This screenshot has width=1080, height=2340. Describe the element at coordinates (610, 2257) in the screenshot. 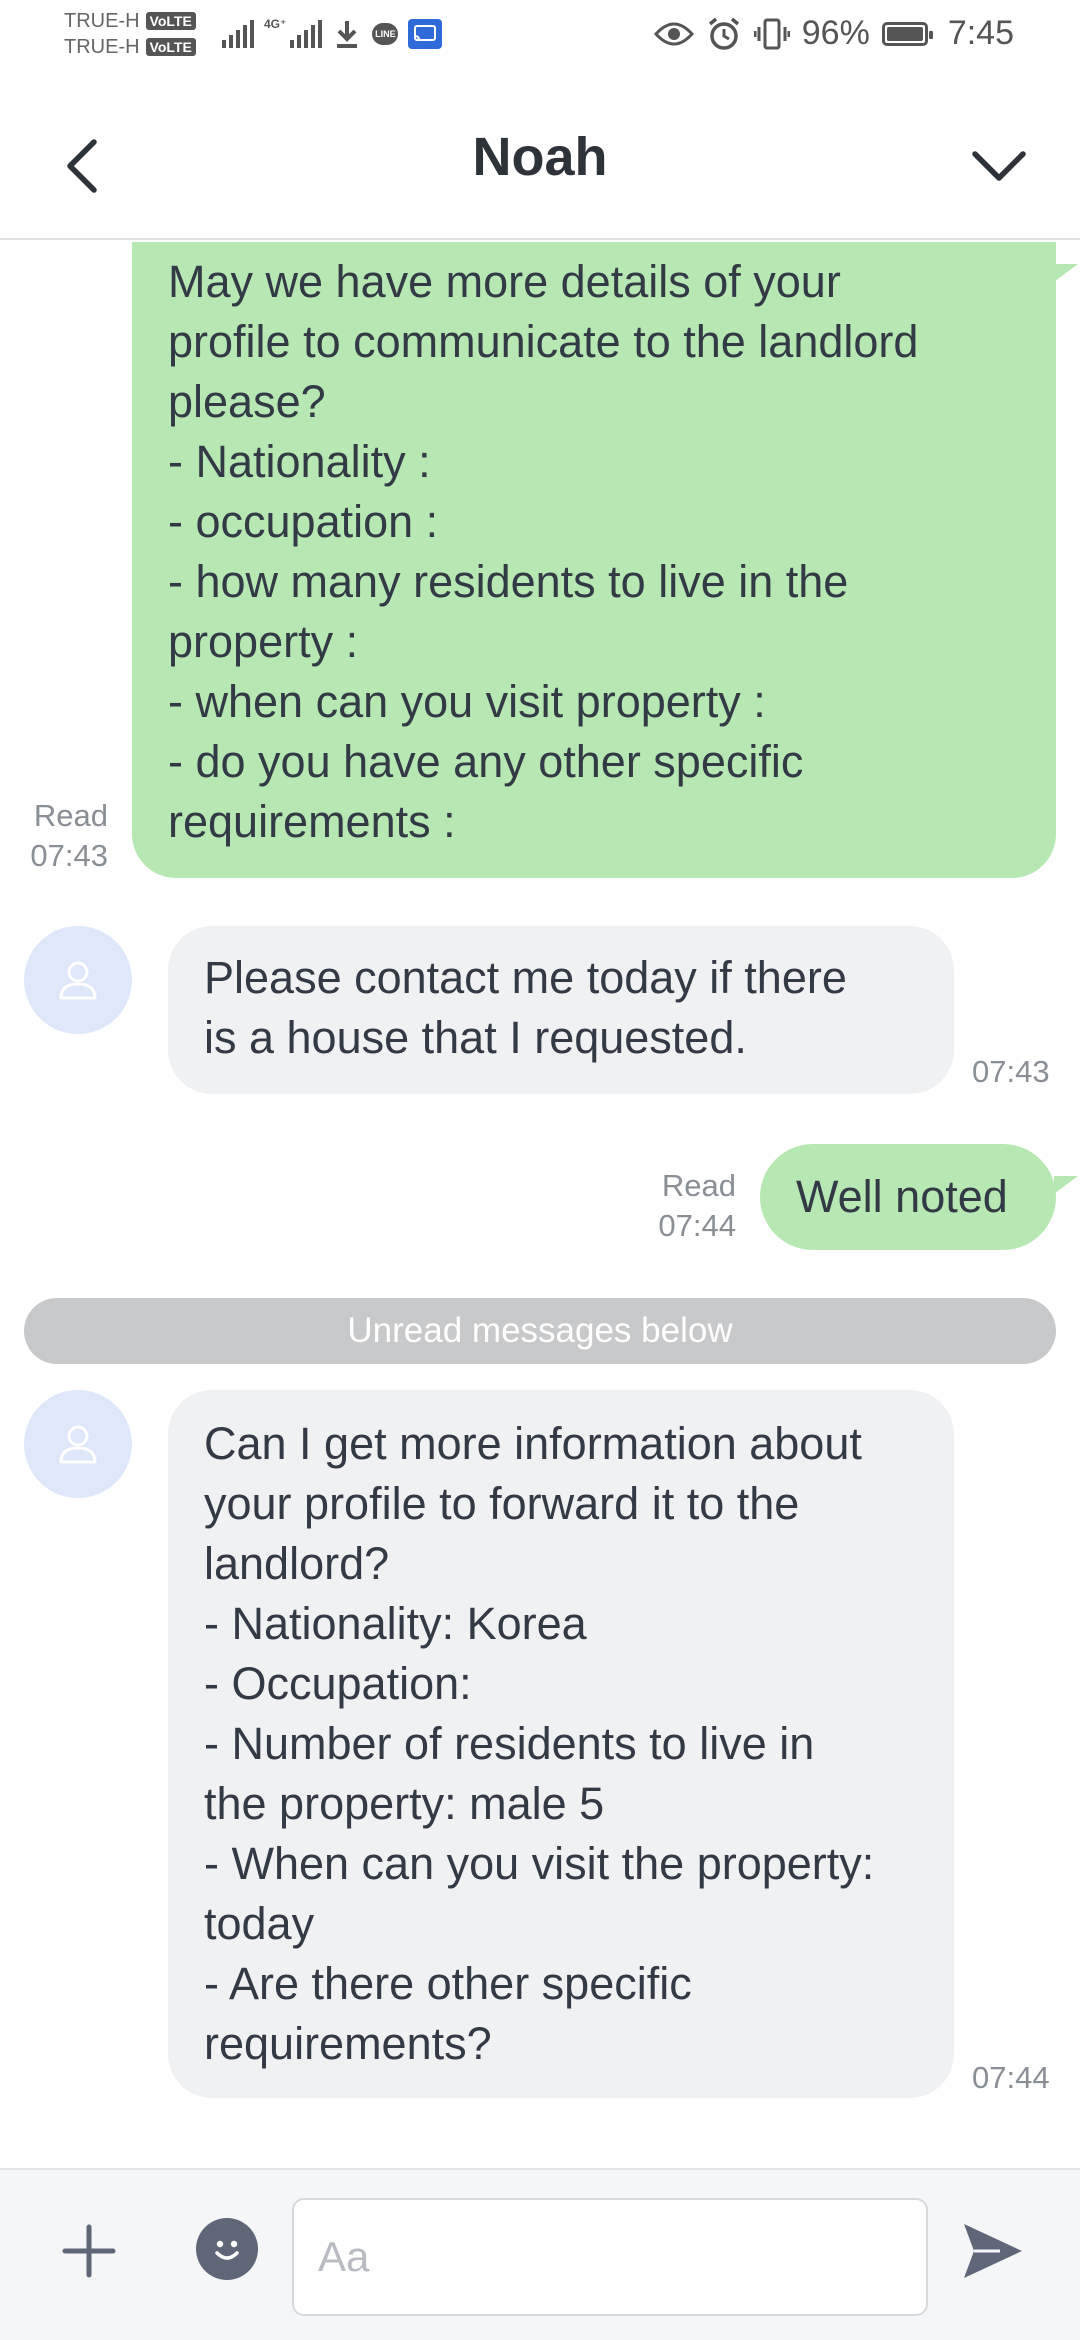

I see `message-input` at that location.